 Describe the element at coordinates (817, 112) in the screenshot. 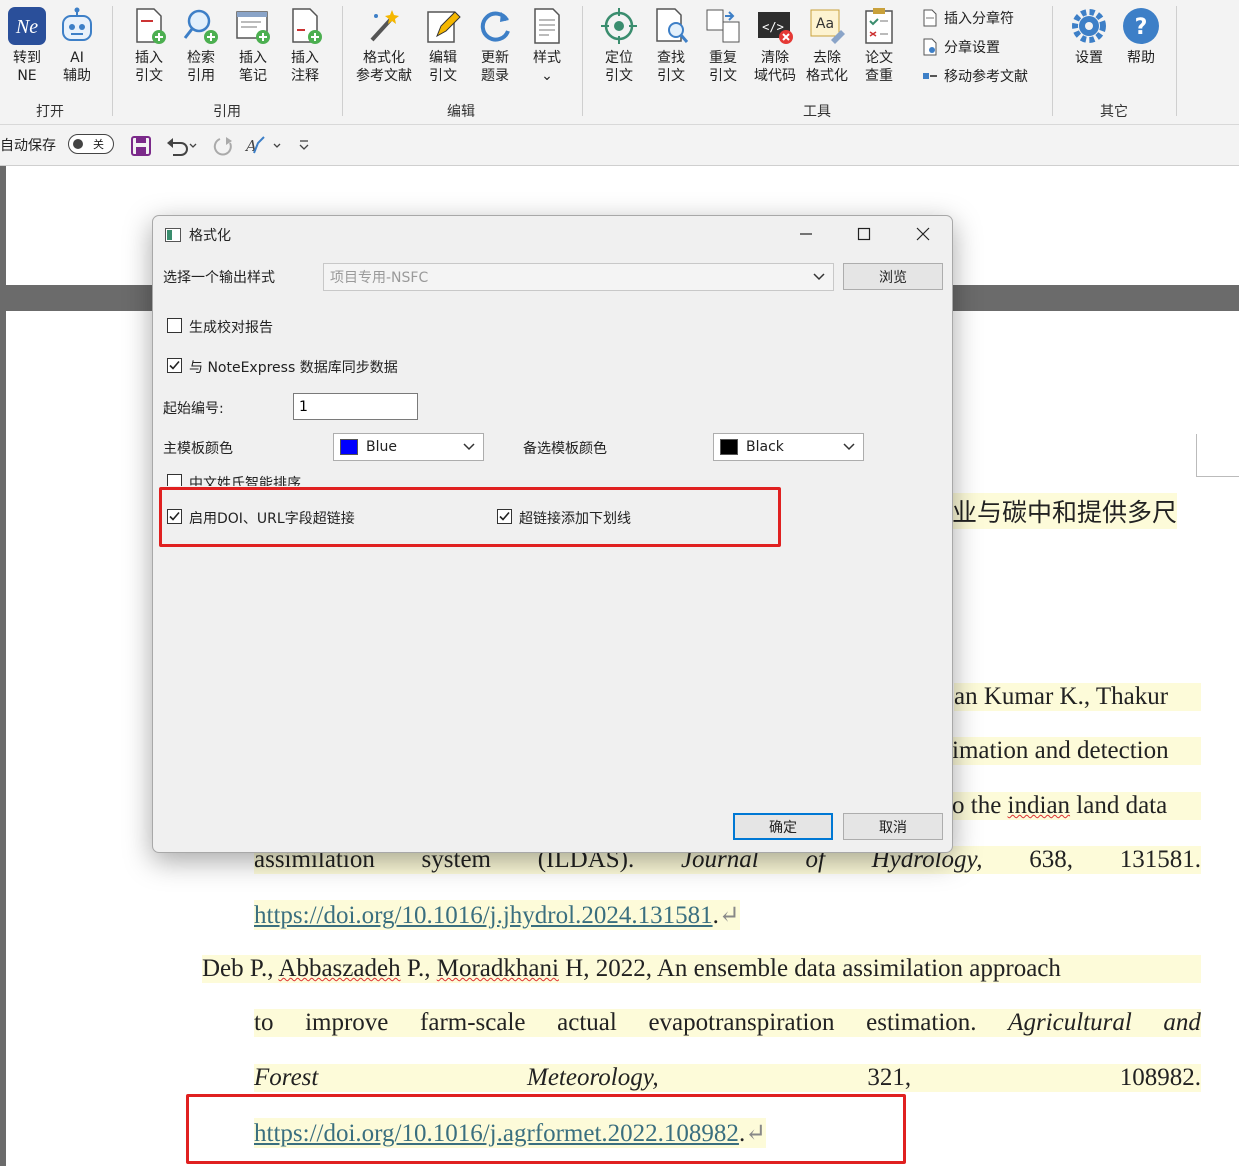

I see `group-label-tools: 工具` at that location.